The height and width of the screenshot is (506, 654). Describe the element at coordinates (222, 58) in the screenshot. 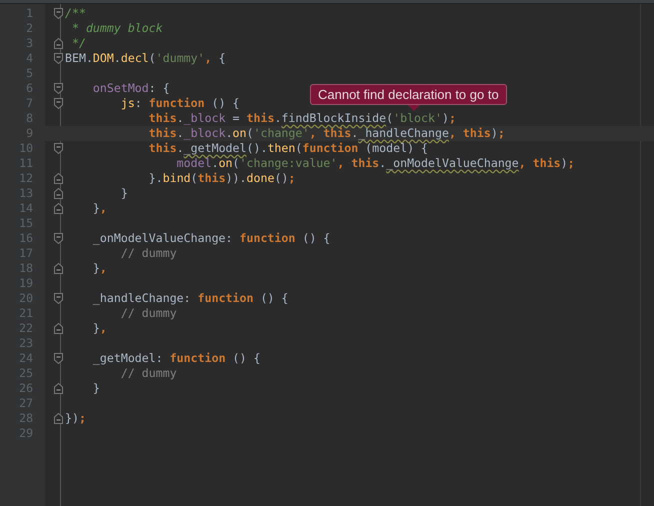

I see `code-token: {` at that location.